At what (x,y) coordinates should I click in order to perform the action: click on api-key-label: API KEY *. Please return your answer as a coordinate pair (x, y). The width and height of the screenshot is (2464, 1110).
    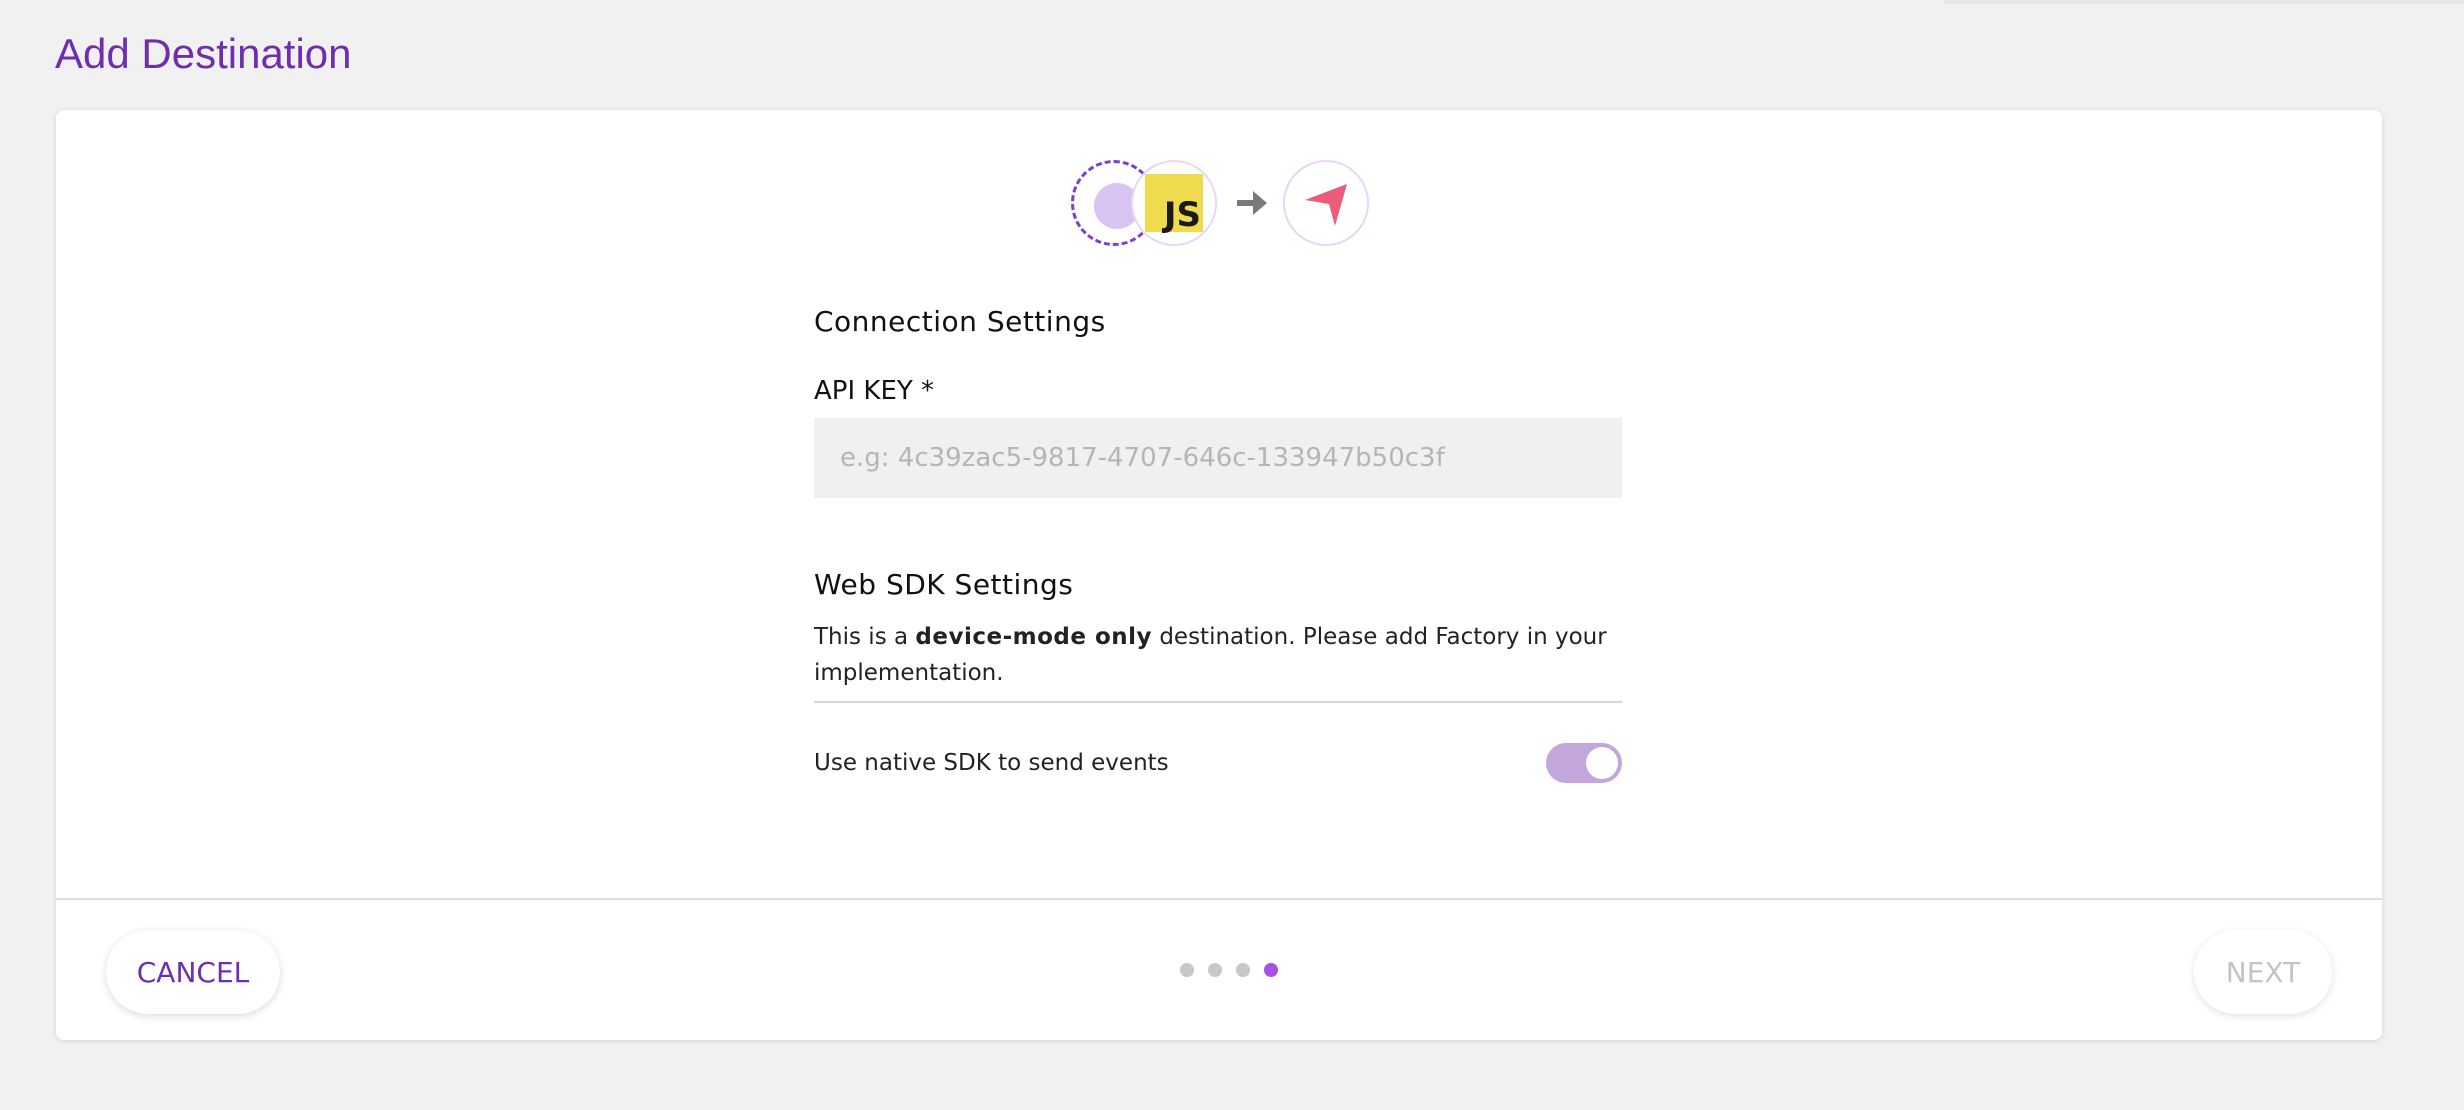
    Looking at the image, I should click on (874, 391).